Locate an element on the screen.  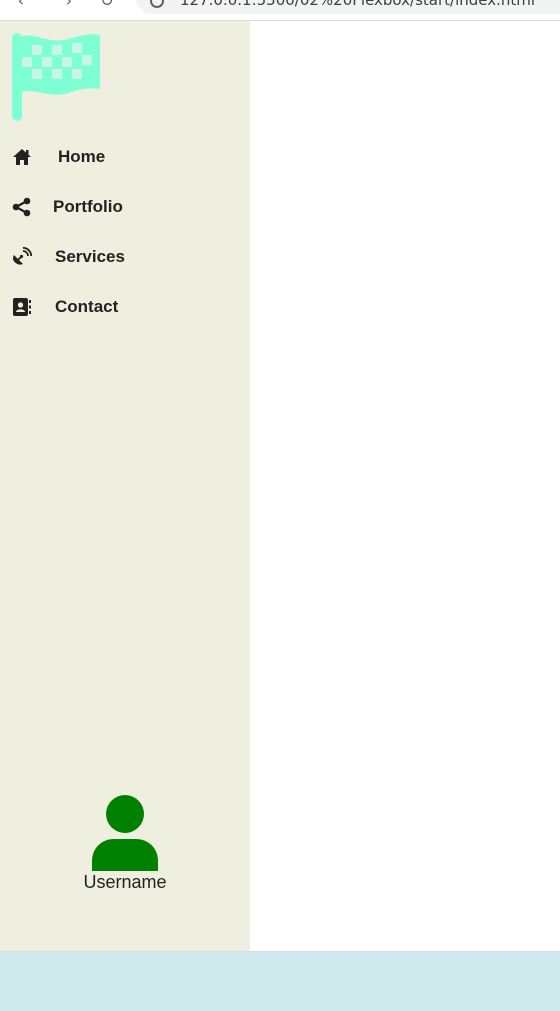
sidebar-item-portfolio: Portfolio is located at coordinates (125, 207).